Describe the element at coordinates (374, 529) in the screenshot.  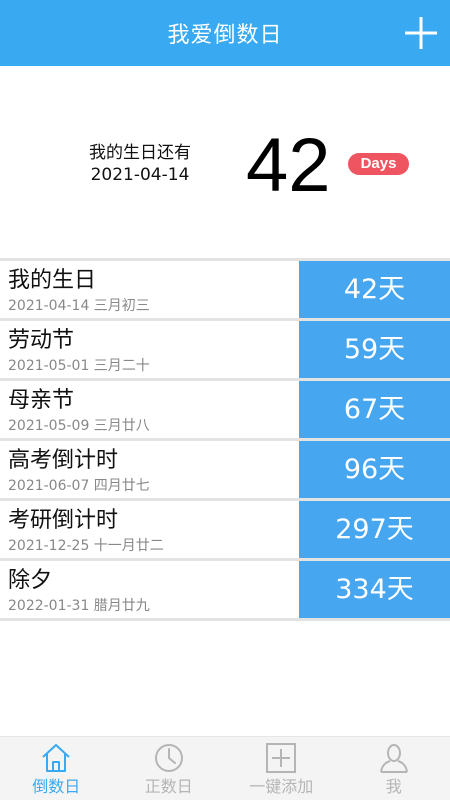
I see `event-days-count: 297天` at that location.